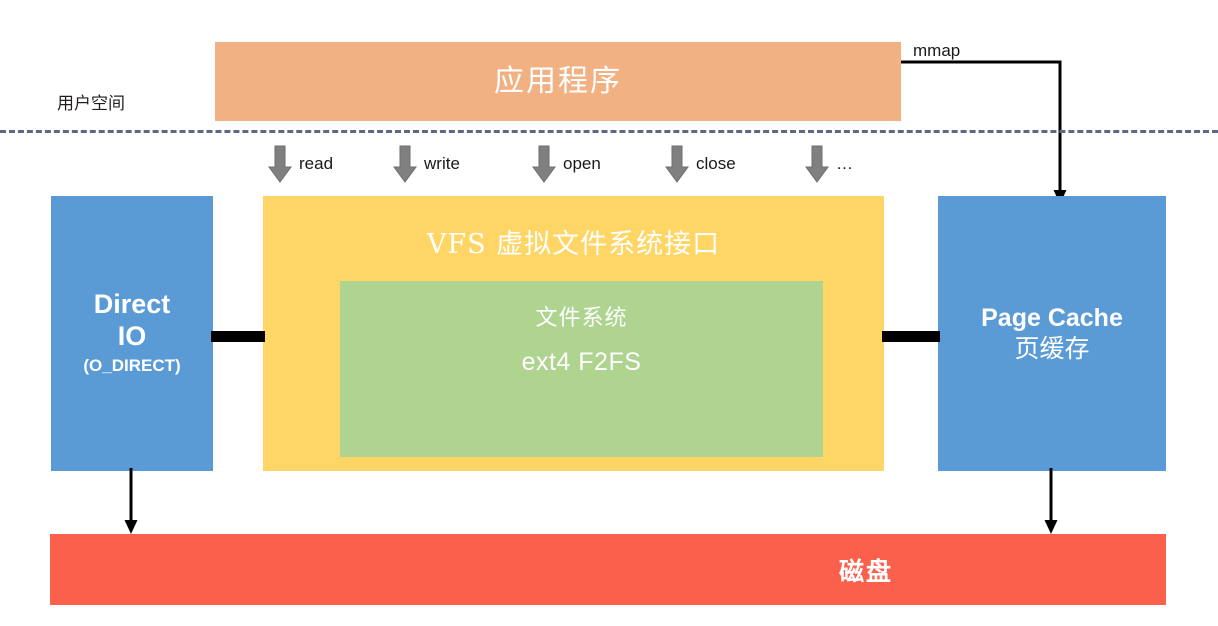 The width and height of the screenshot is (1218, 626). I want to click on syscall-read: read, so click(300, 164).